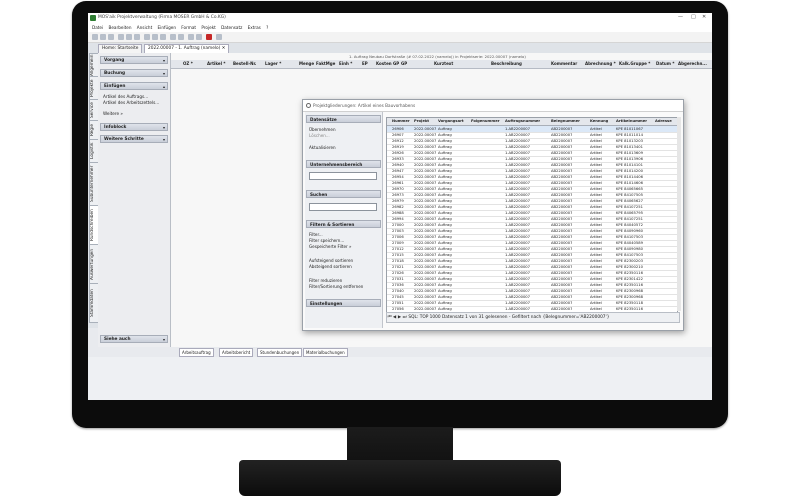  I want to click on app-logo-icon, so click(93, 18).